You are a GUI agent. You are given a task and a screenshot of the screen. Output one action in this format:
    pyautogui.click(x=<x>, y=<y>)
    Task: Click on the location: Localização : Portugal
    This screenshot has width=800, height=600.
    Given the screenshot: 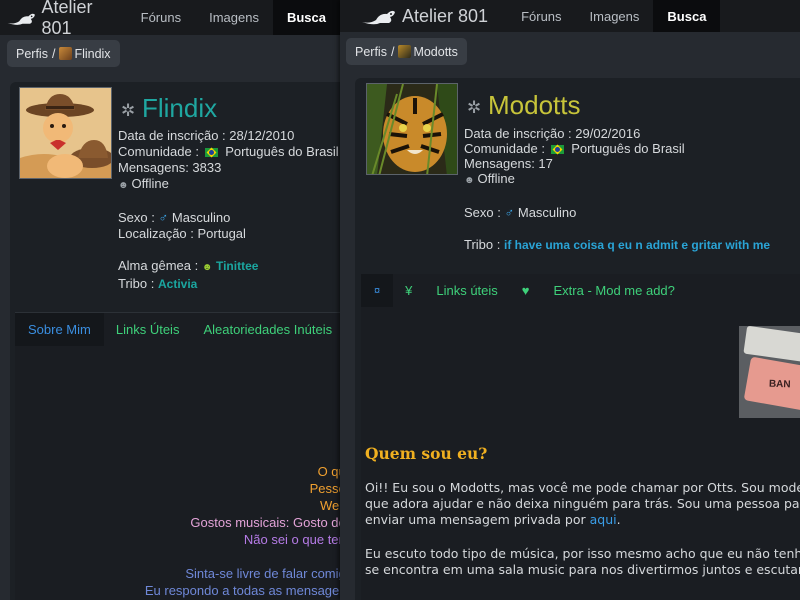 What is the action you would take?
    pyautogui.click(x=182, y=233)
    